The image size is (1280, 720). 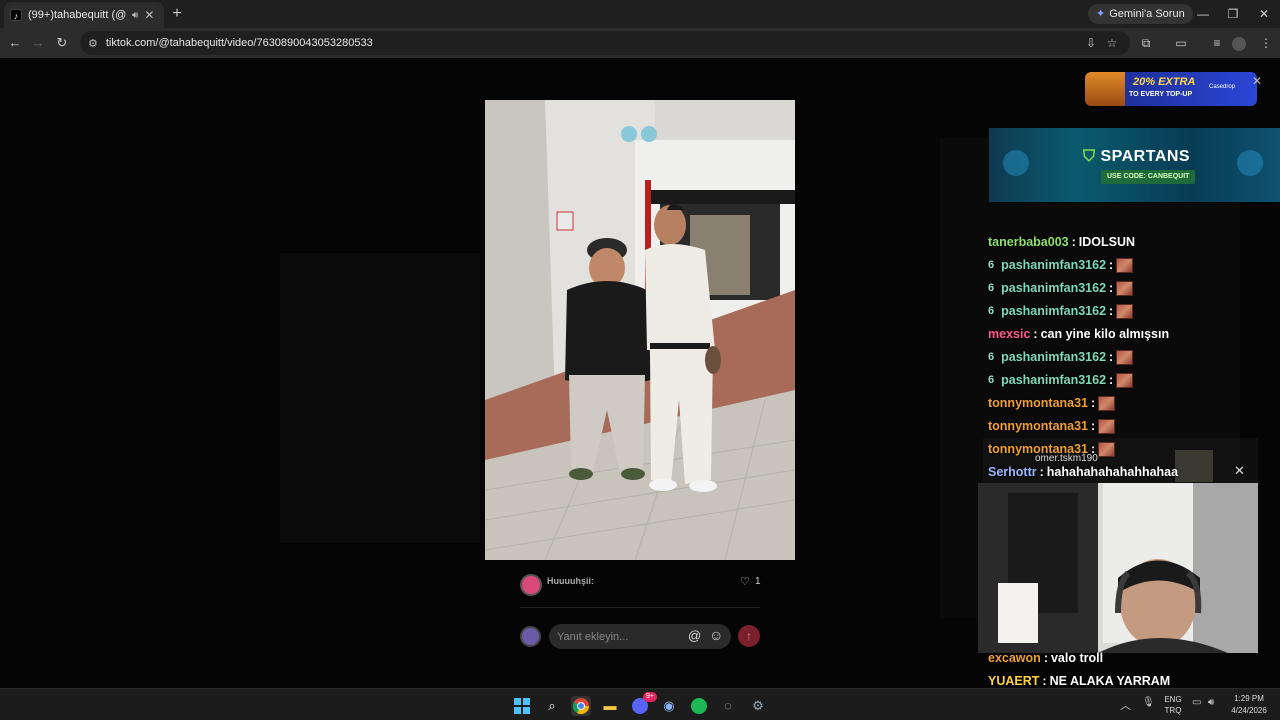 I want to click on clock-date: 4/24/2026, so click(x=1249, y=710).